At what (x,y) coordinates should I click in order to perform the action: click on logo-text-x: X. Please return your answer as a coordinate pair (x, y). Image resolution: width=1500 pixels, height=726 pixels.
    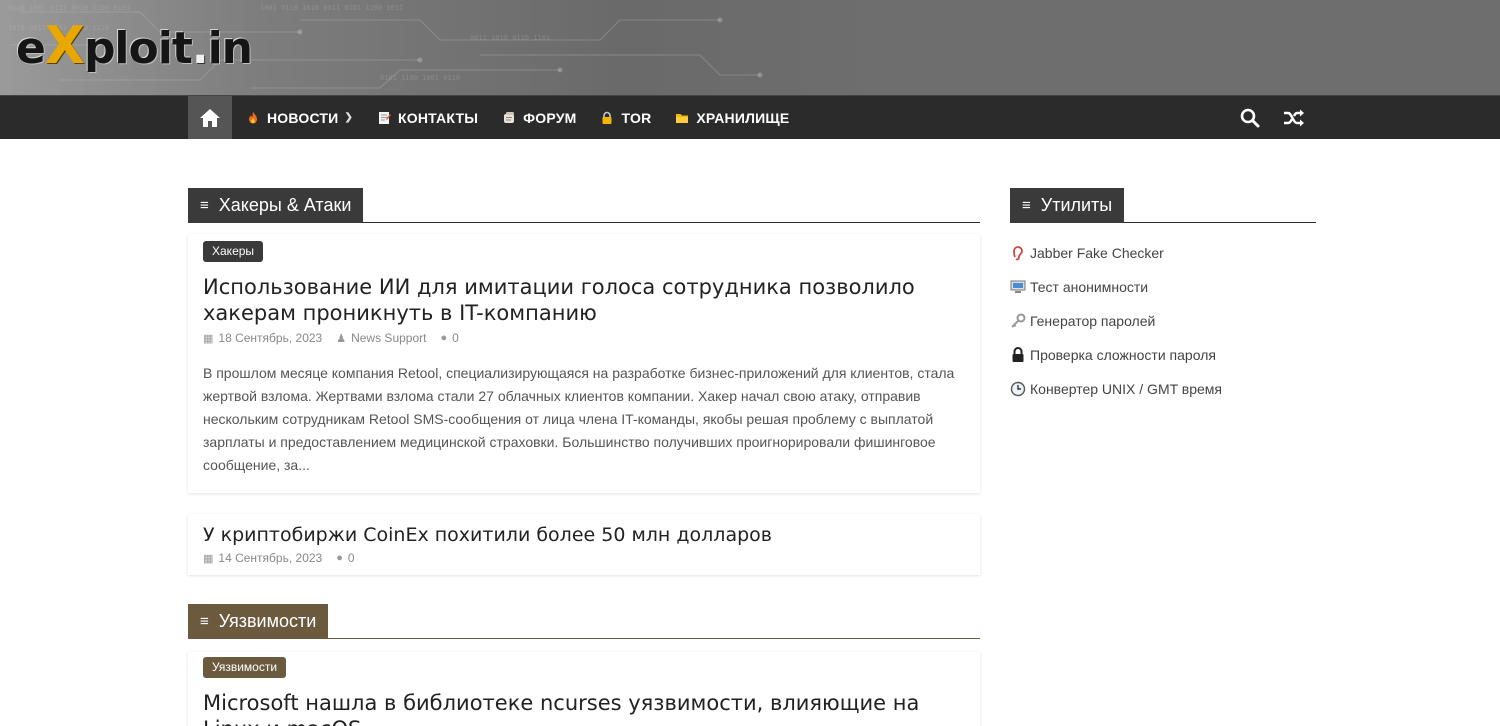
    Looking at the image, I should click on (64, 46).